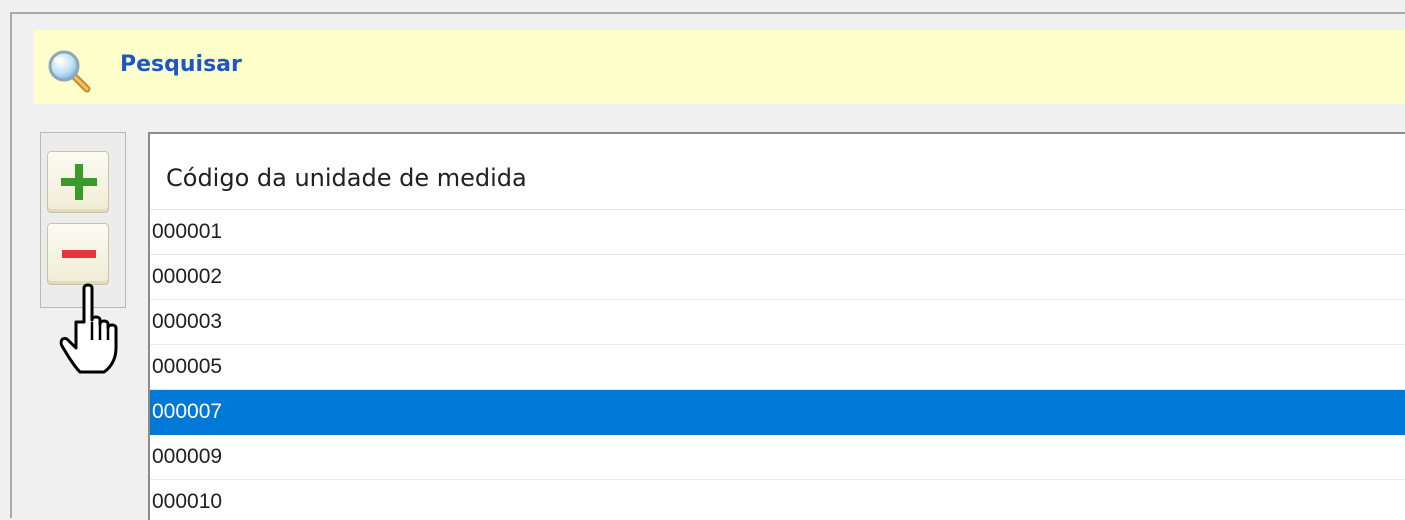 Image resolution: width=1405 pixels, height=520 pixels. Describe the element at coordinates (777, 232) in the screenshot. I see `table-row: 000001` at that location.